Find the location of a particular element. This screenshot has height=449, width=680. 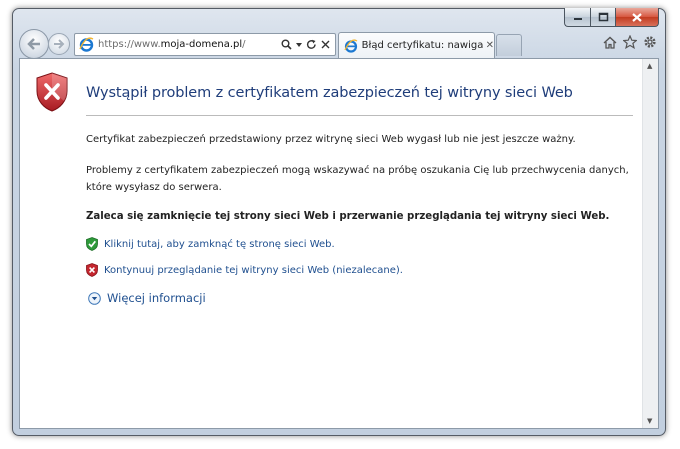

home-icon is located at coordinates (610, 42).